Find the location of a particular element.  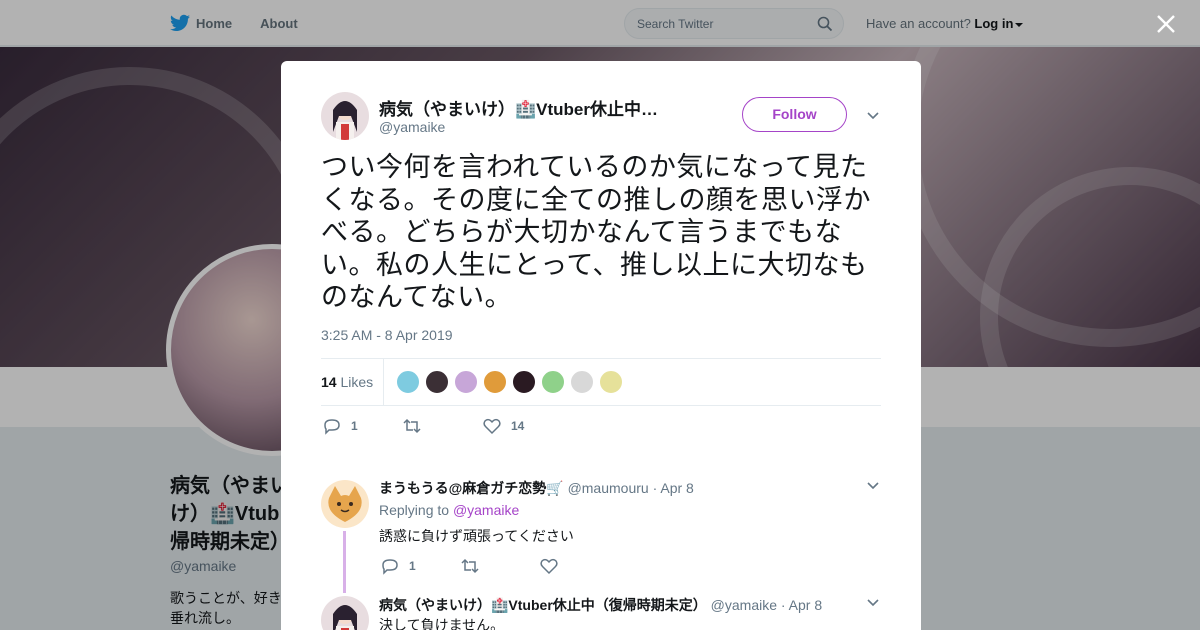

stat-divider is located at coordinates (383, 382).